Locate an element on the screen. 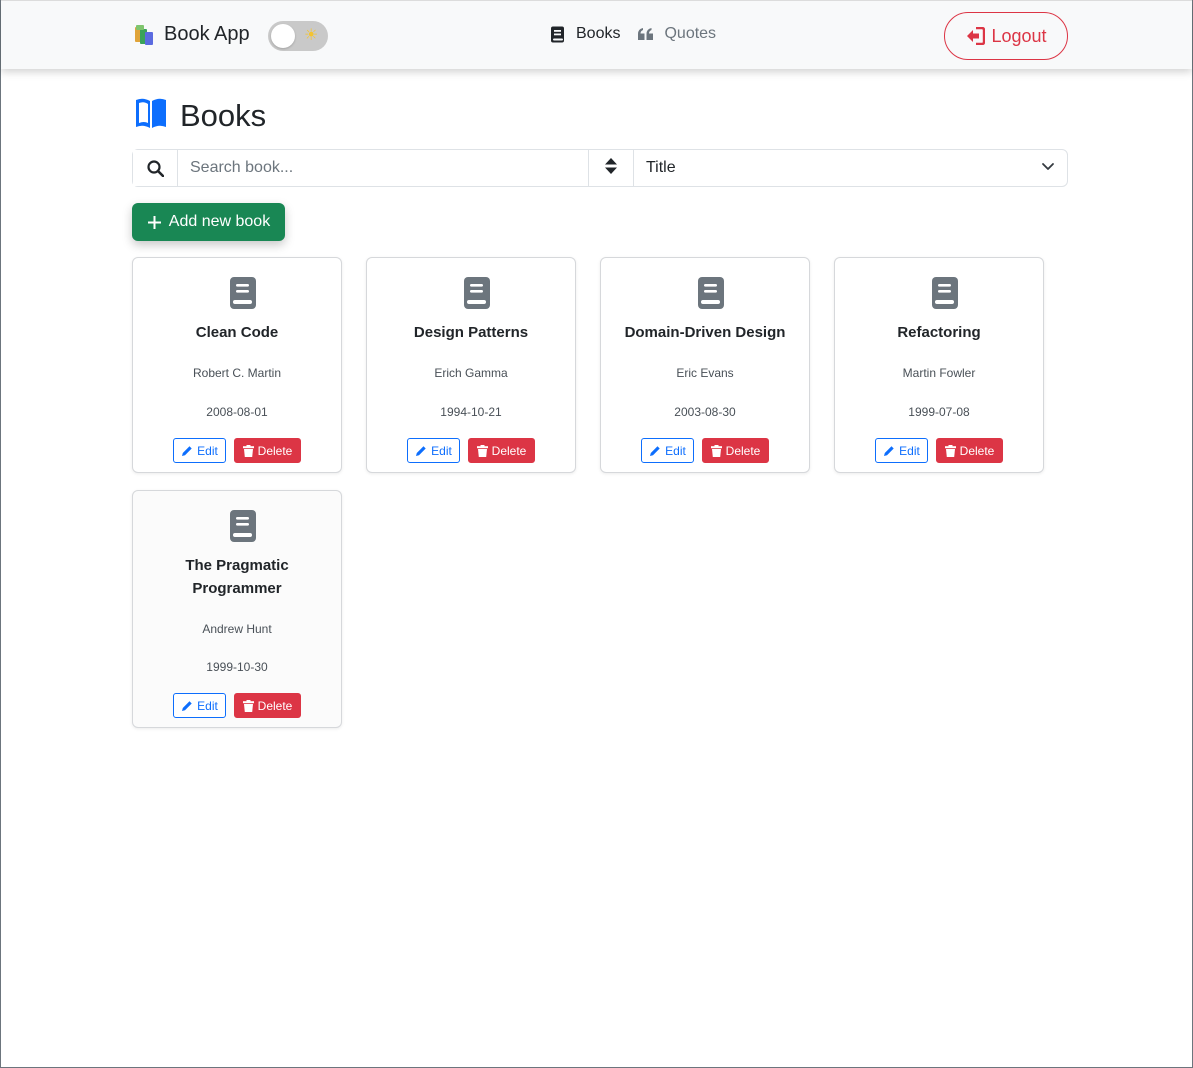 This screenshot has width=1193, height=1068. sun-icon: ☀ is located at coordinates (311, 35).